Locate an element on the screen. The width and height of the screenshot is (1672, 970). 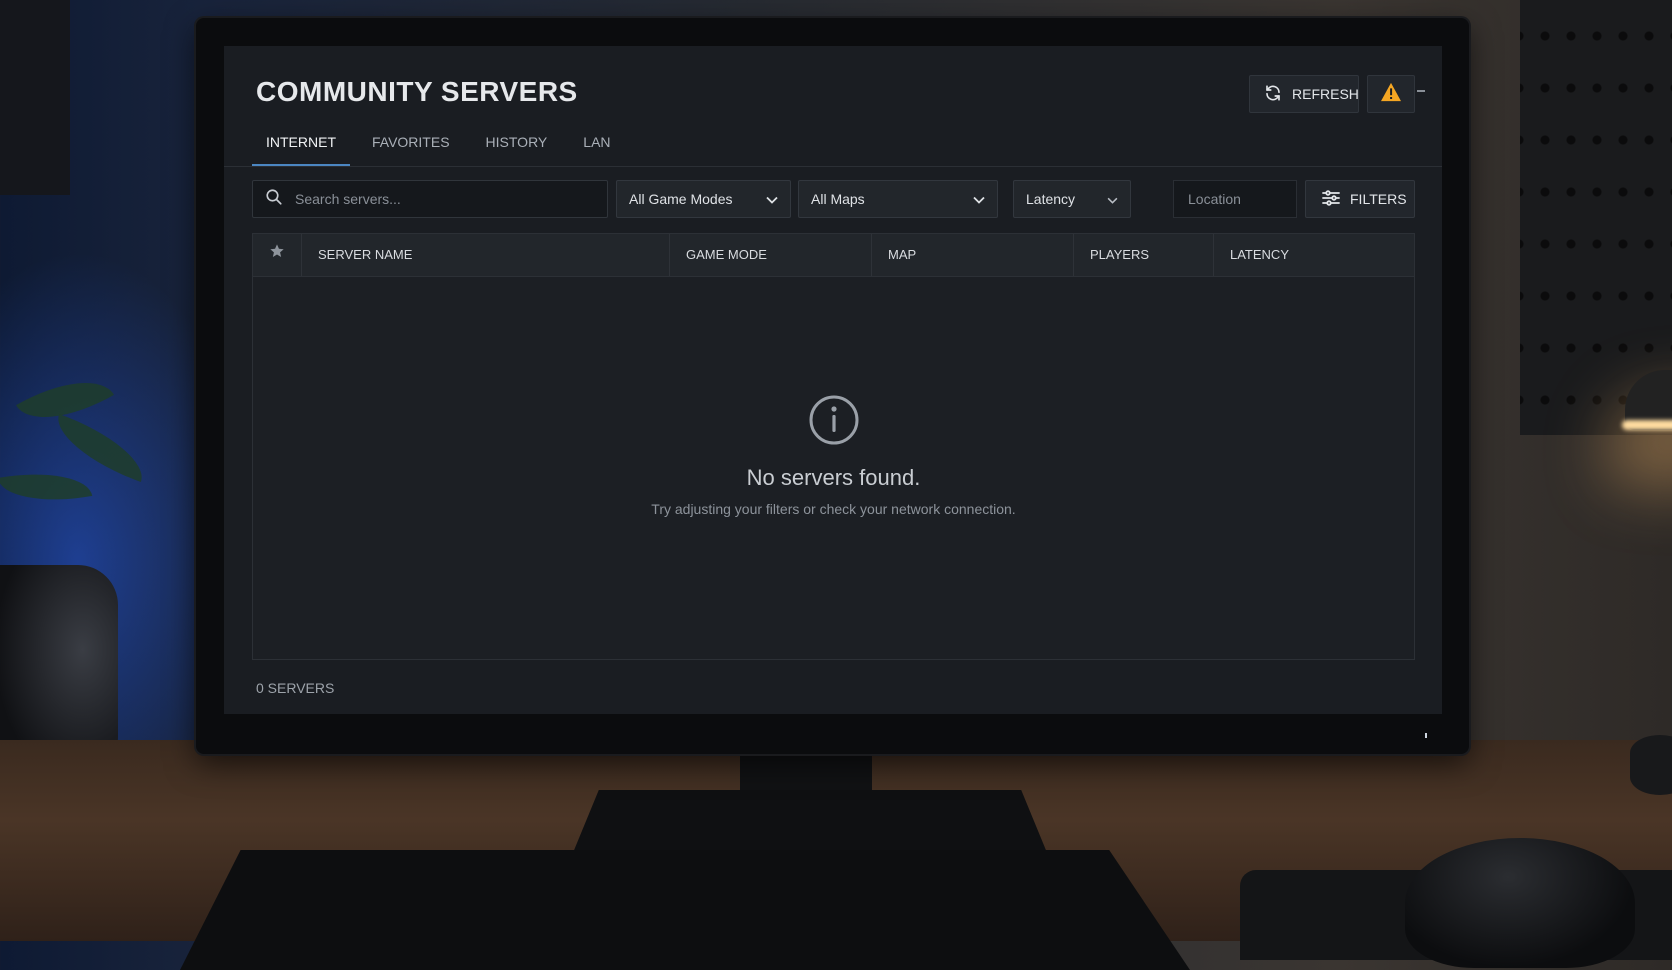
refresh-icon is located at coordinates (1273, 94).